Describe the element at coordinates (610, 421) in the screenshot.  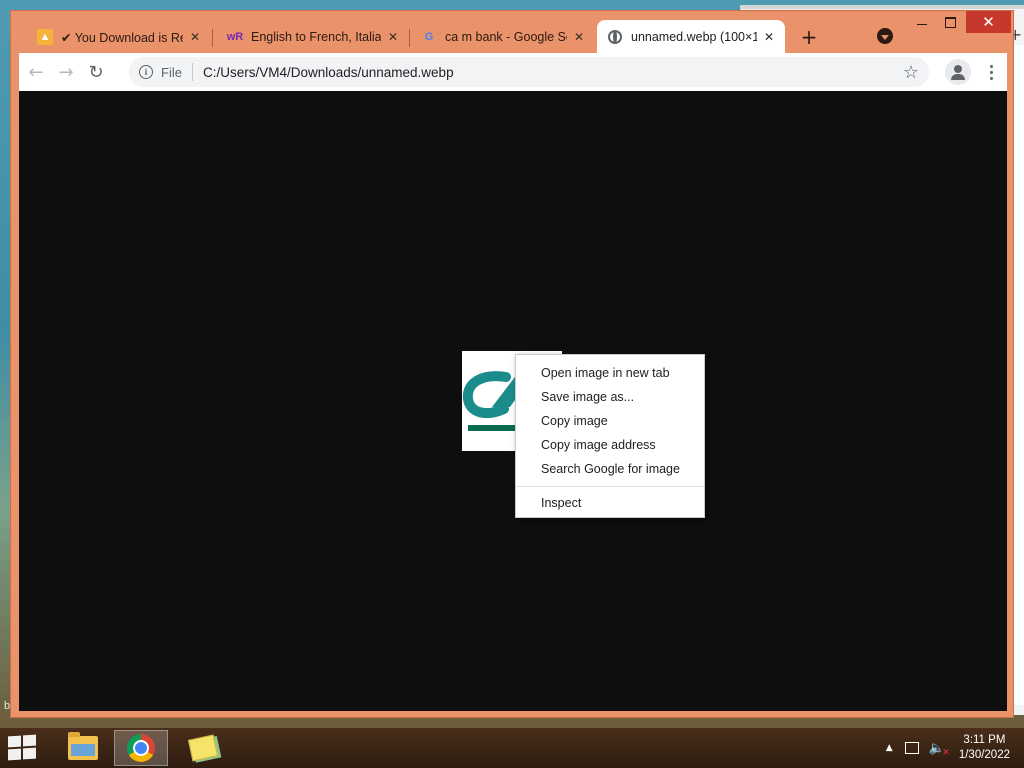
I see `menu-item-copy-image: Copy image` at that location.